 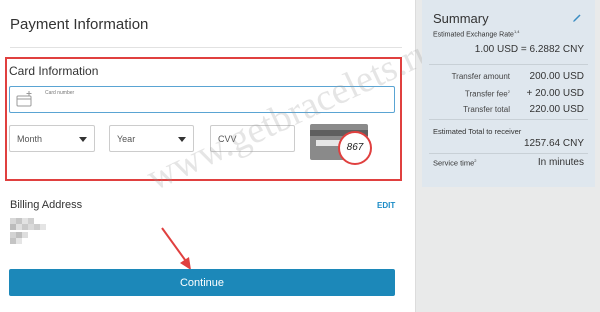 I want to click on cvv-example-badge: 867, so click(x=355, y=148).